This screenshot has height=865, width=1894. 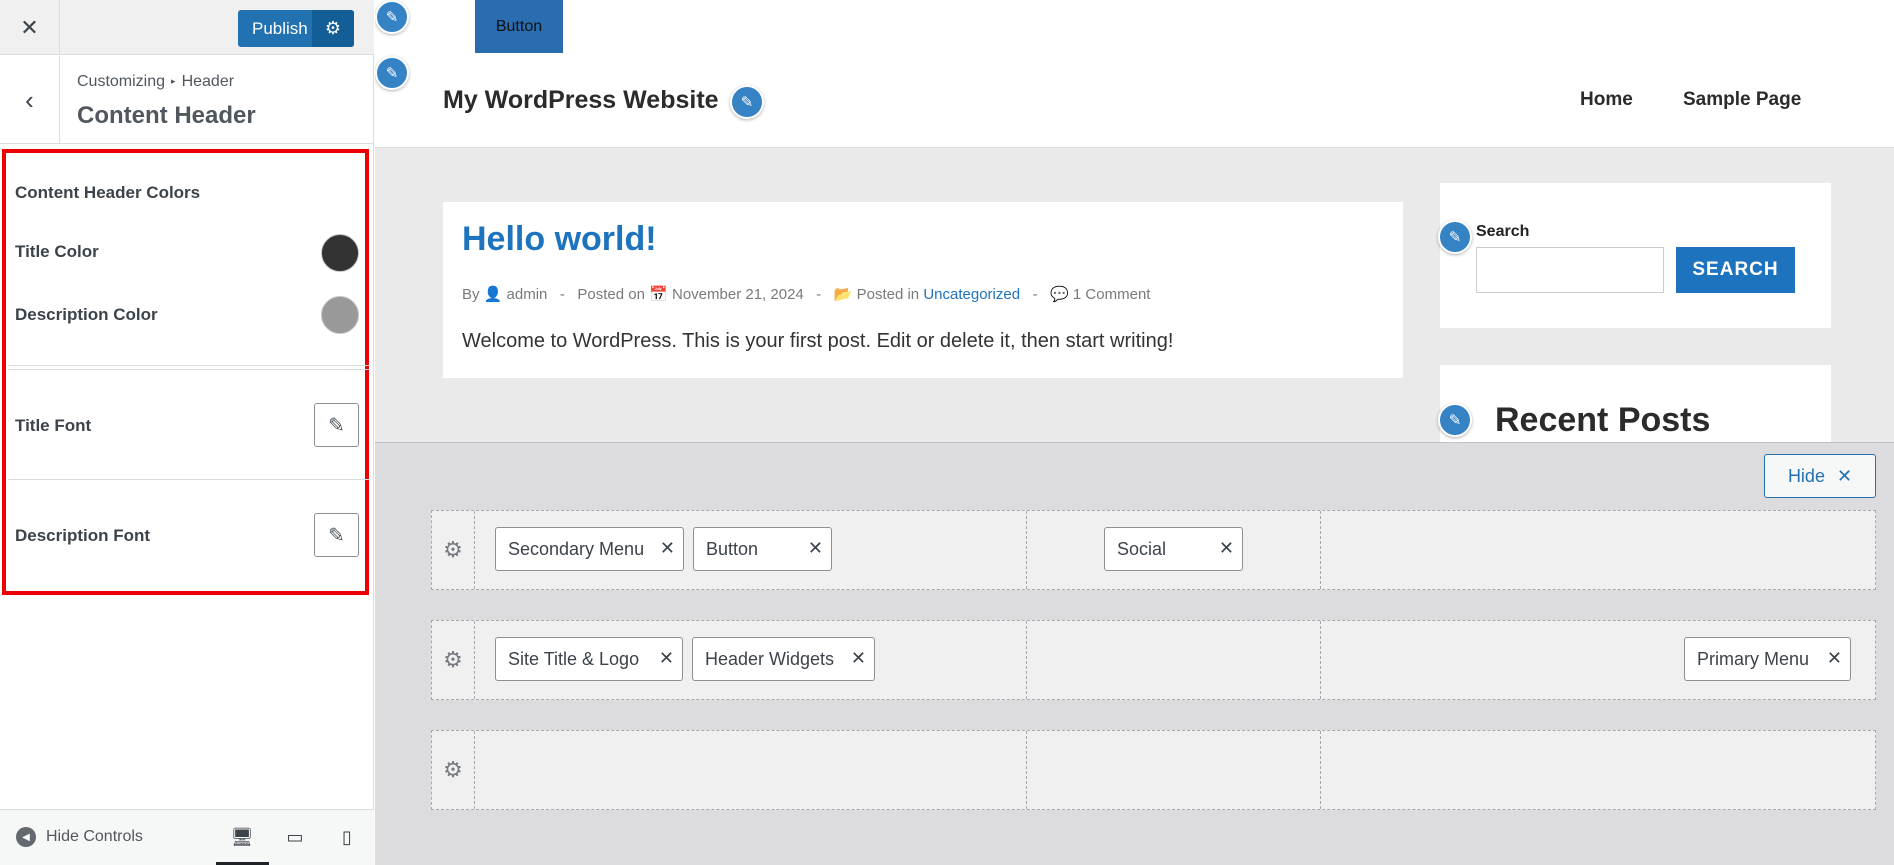 I want to click on panel-title: Content Header, so click(x=166, y=115).